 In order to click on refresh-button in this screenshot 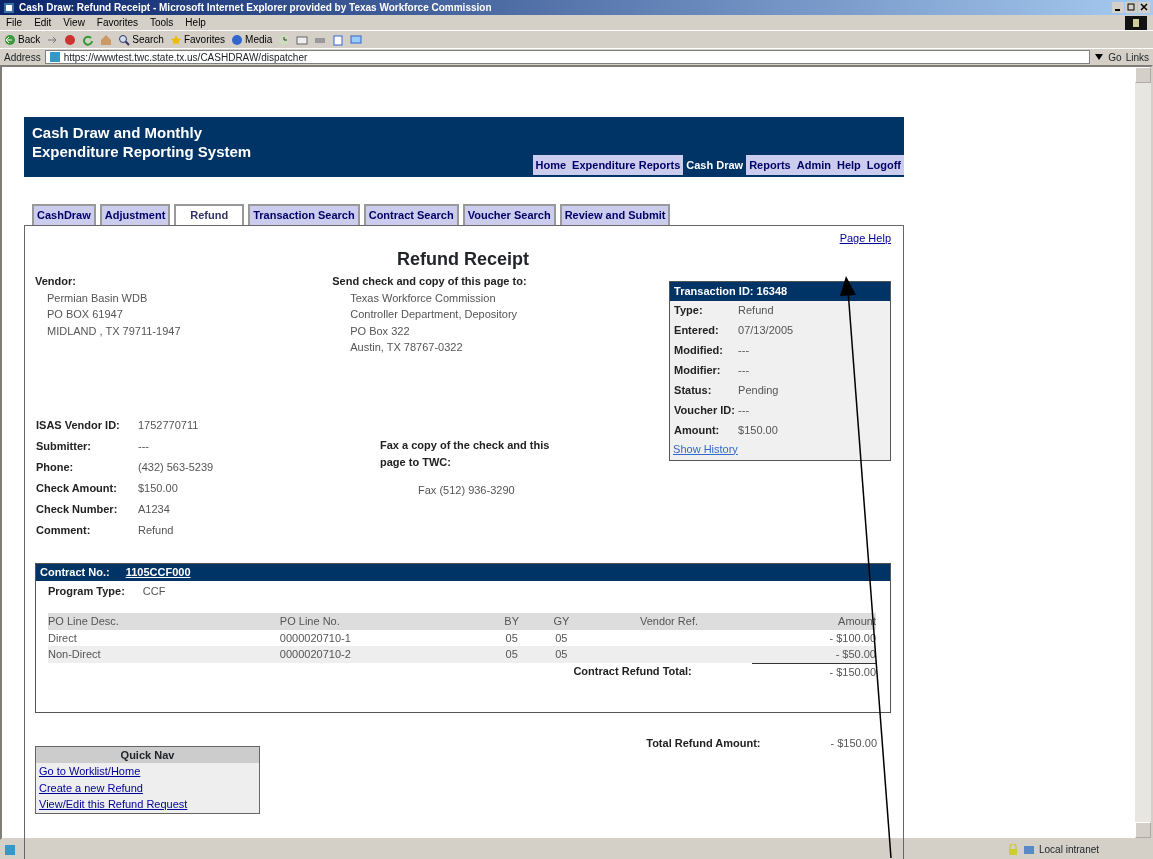, I will do `click(88, 39)`.